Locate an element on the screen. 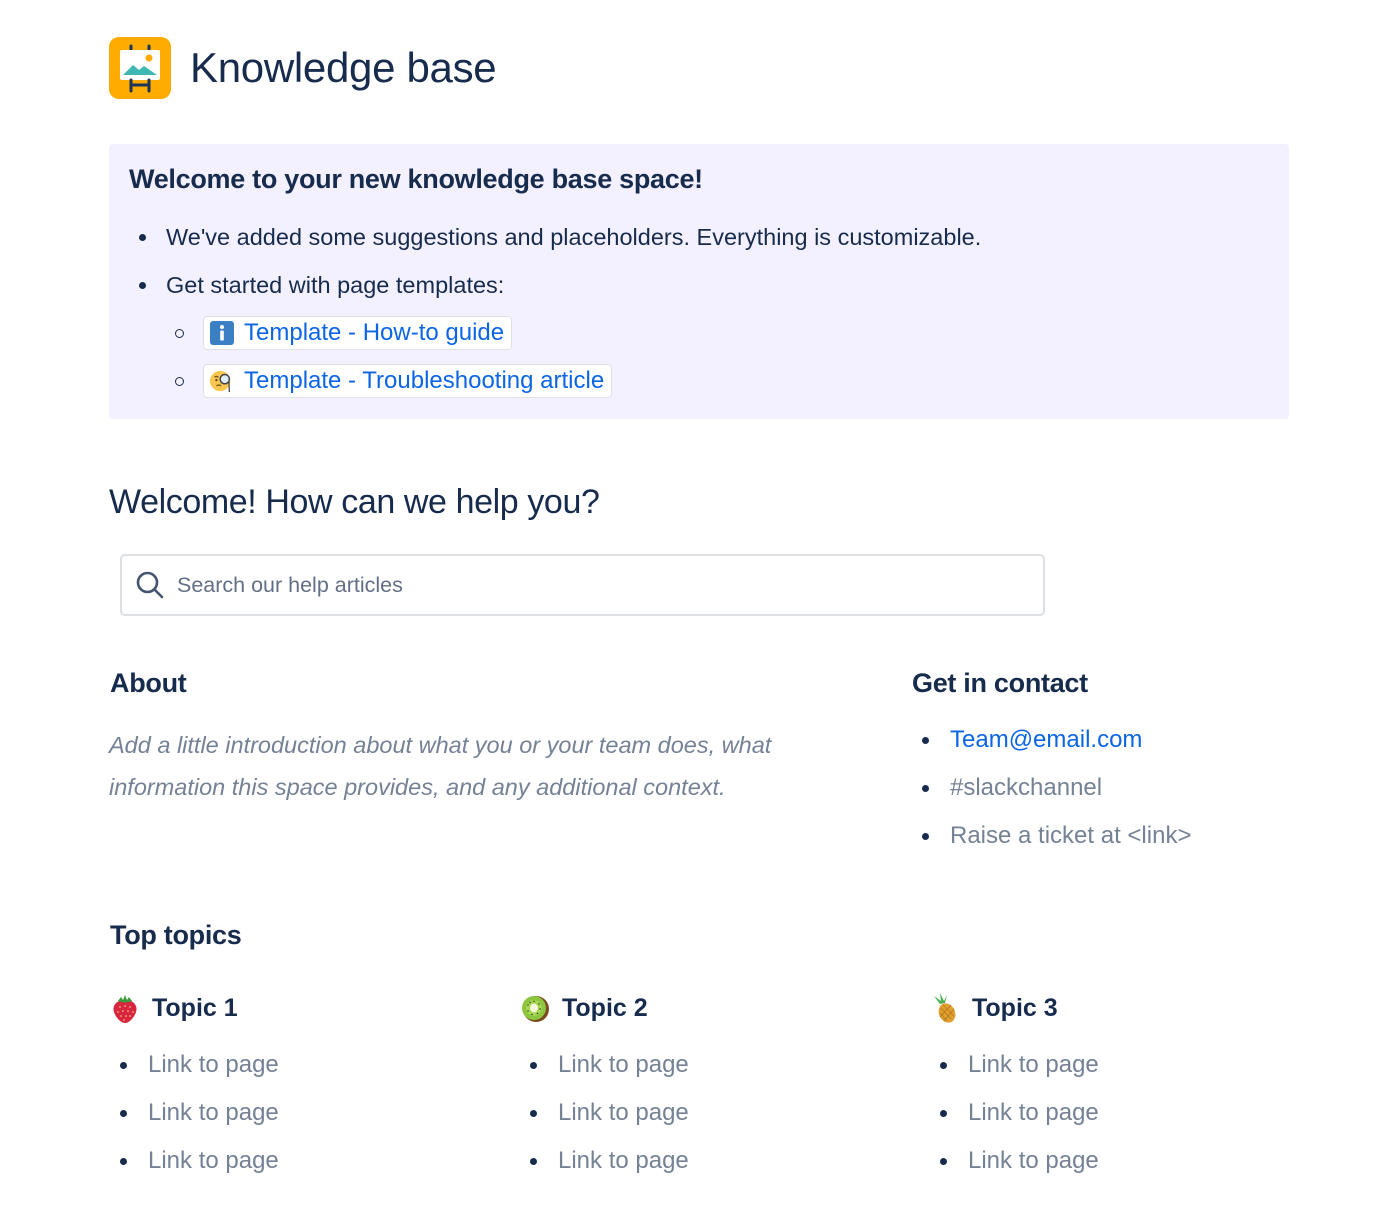 The image size is (1400, 1209). contact-item-slack: #slackchannel is located at coordinates (1012, 788).